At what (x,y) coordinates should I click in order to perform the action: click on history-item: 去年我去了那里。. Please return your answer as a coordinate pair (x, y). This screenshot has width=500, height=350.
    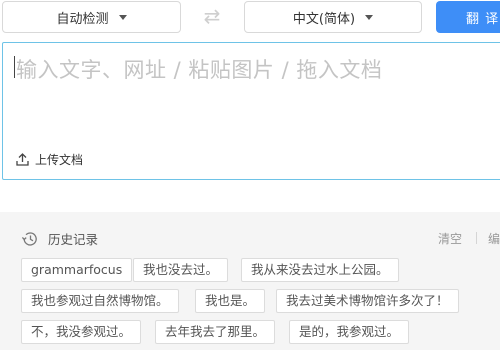
    Looking at the image, I should click on (215, 332).